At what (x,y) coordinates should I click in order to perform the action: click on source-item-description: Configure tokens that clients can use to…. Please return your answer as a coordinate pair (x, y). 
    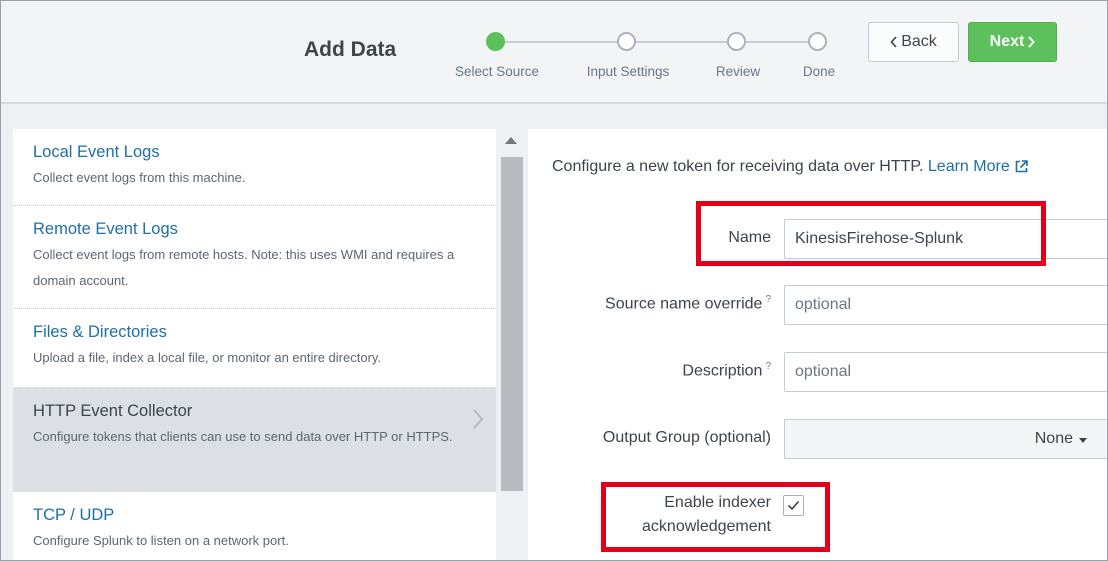
    Looking at the image, I should click on (243, 436).